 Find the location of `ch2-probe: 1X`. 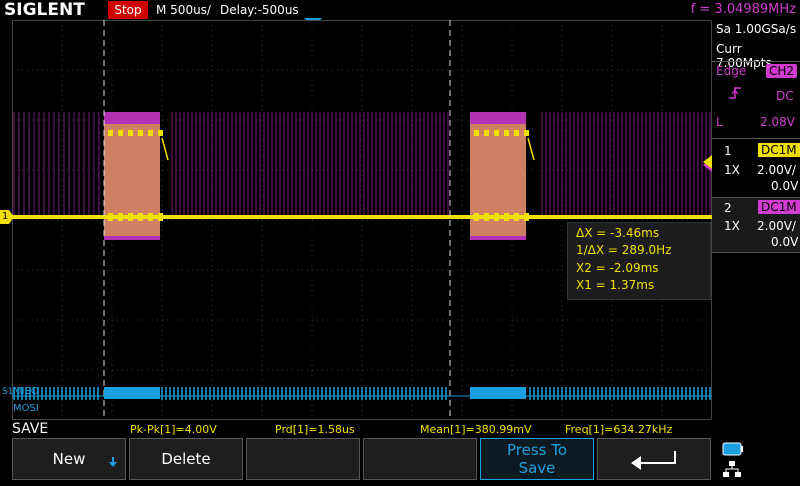

ch2-probe: 1X is located at coordinates (732, 226).